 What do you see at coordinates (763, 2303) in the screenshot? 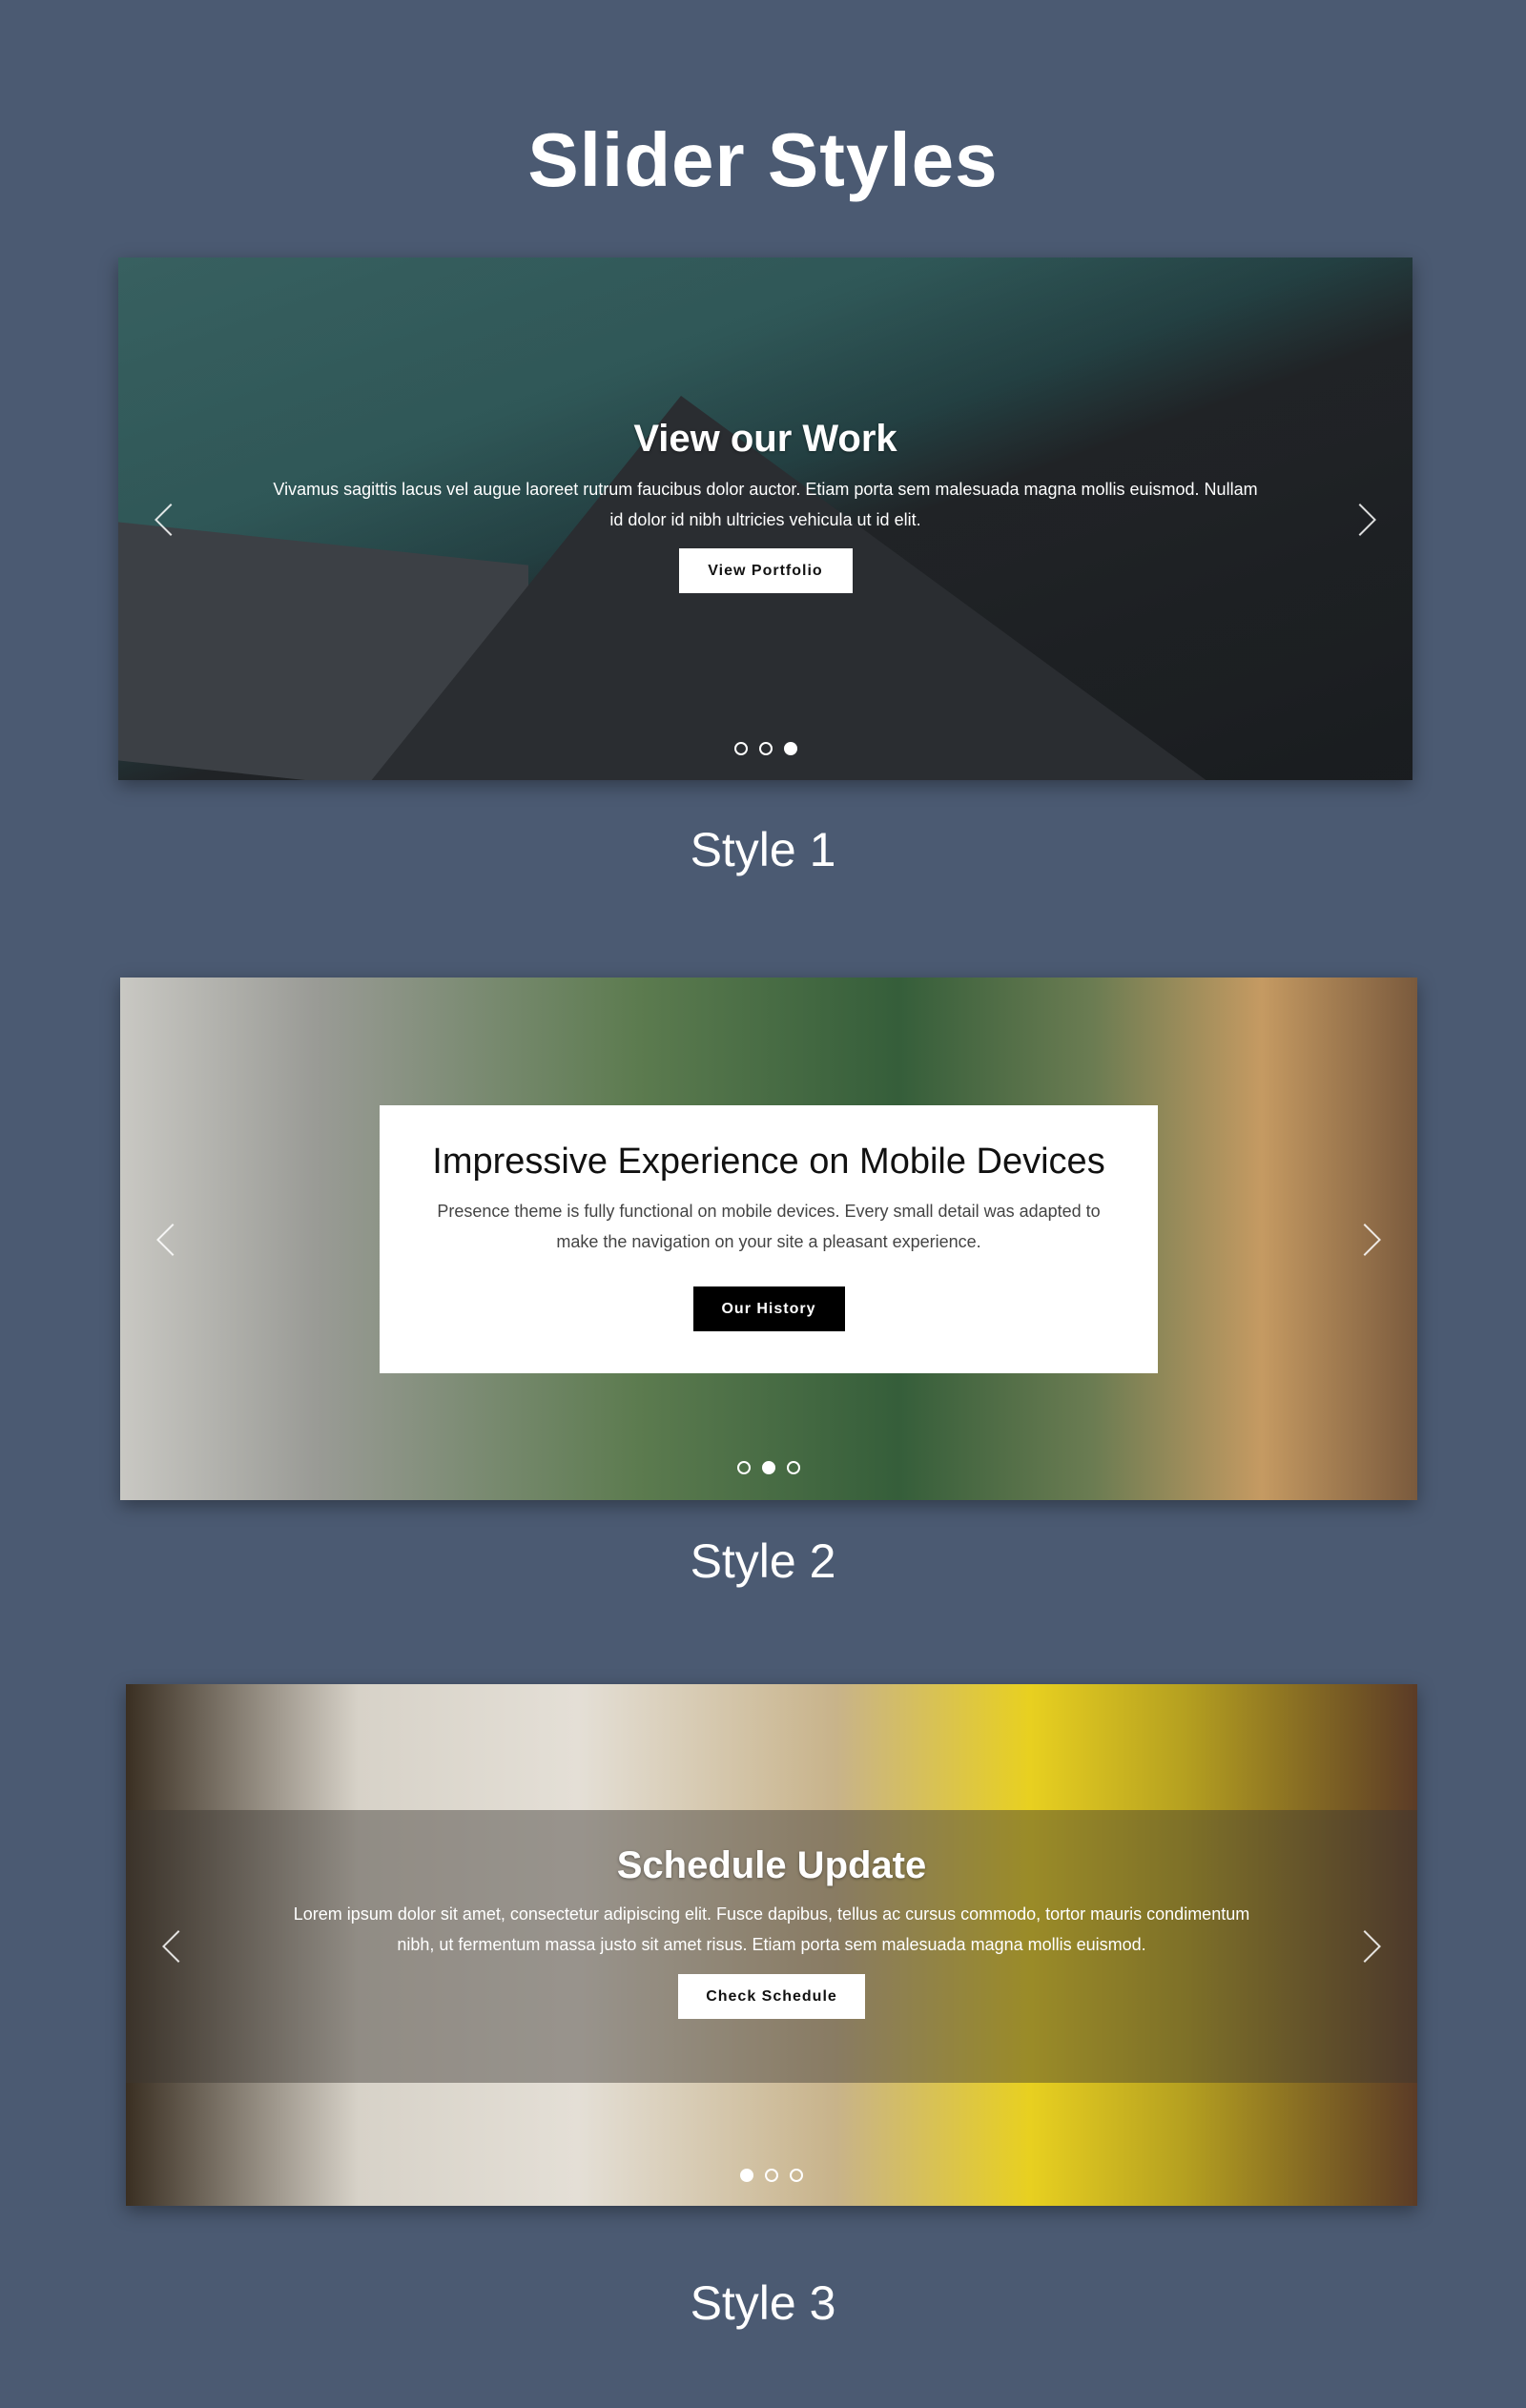
I see `style-label: Style 3` at bounding box center [763, 2303].